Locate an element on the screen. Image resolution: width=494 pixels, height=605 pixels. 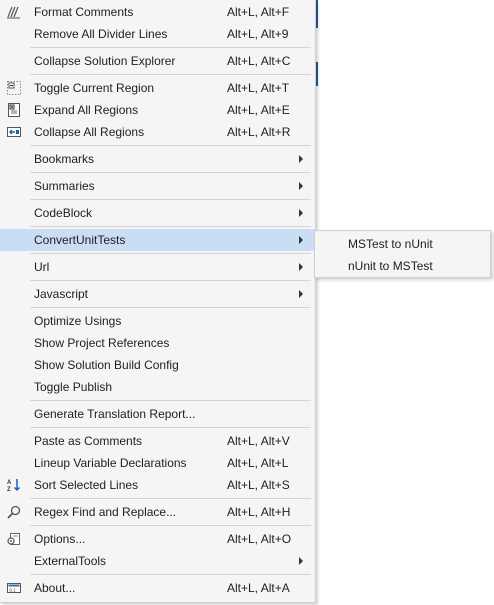
menu-item-paste-as-comments: Paste as Comments Alt+L, Alt+V is located at coordinates (157, 441).